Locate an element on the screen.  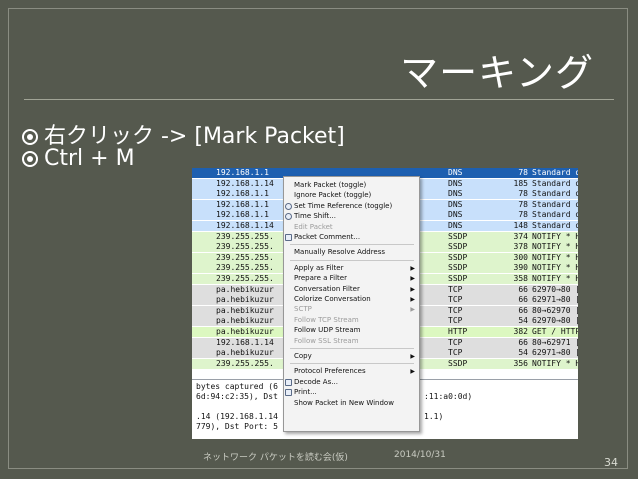
menu-item-label: Protocol Preferences is located at coordinates (330, 371).